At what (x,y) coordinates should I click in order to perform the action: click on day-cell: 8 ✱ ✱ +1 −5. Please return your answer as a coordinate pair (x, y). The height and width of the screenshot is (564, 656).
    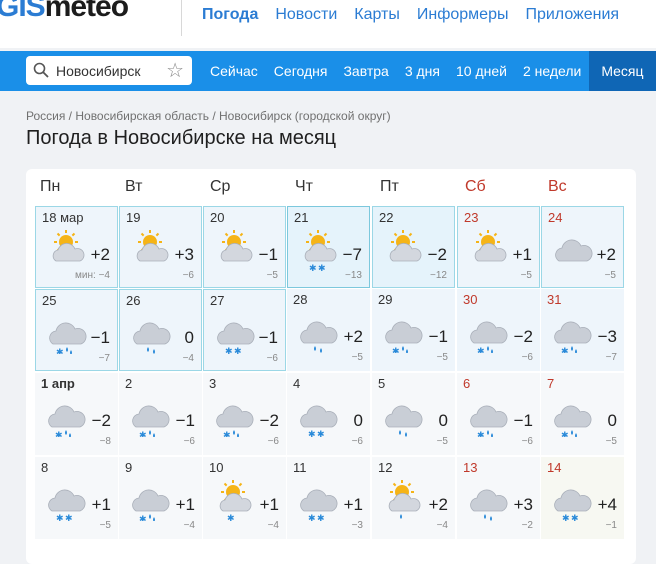
    Looking at the image, I should click on (76, 498).